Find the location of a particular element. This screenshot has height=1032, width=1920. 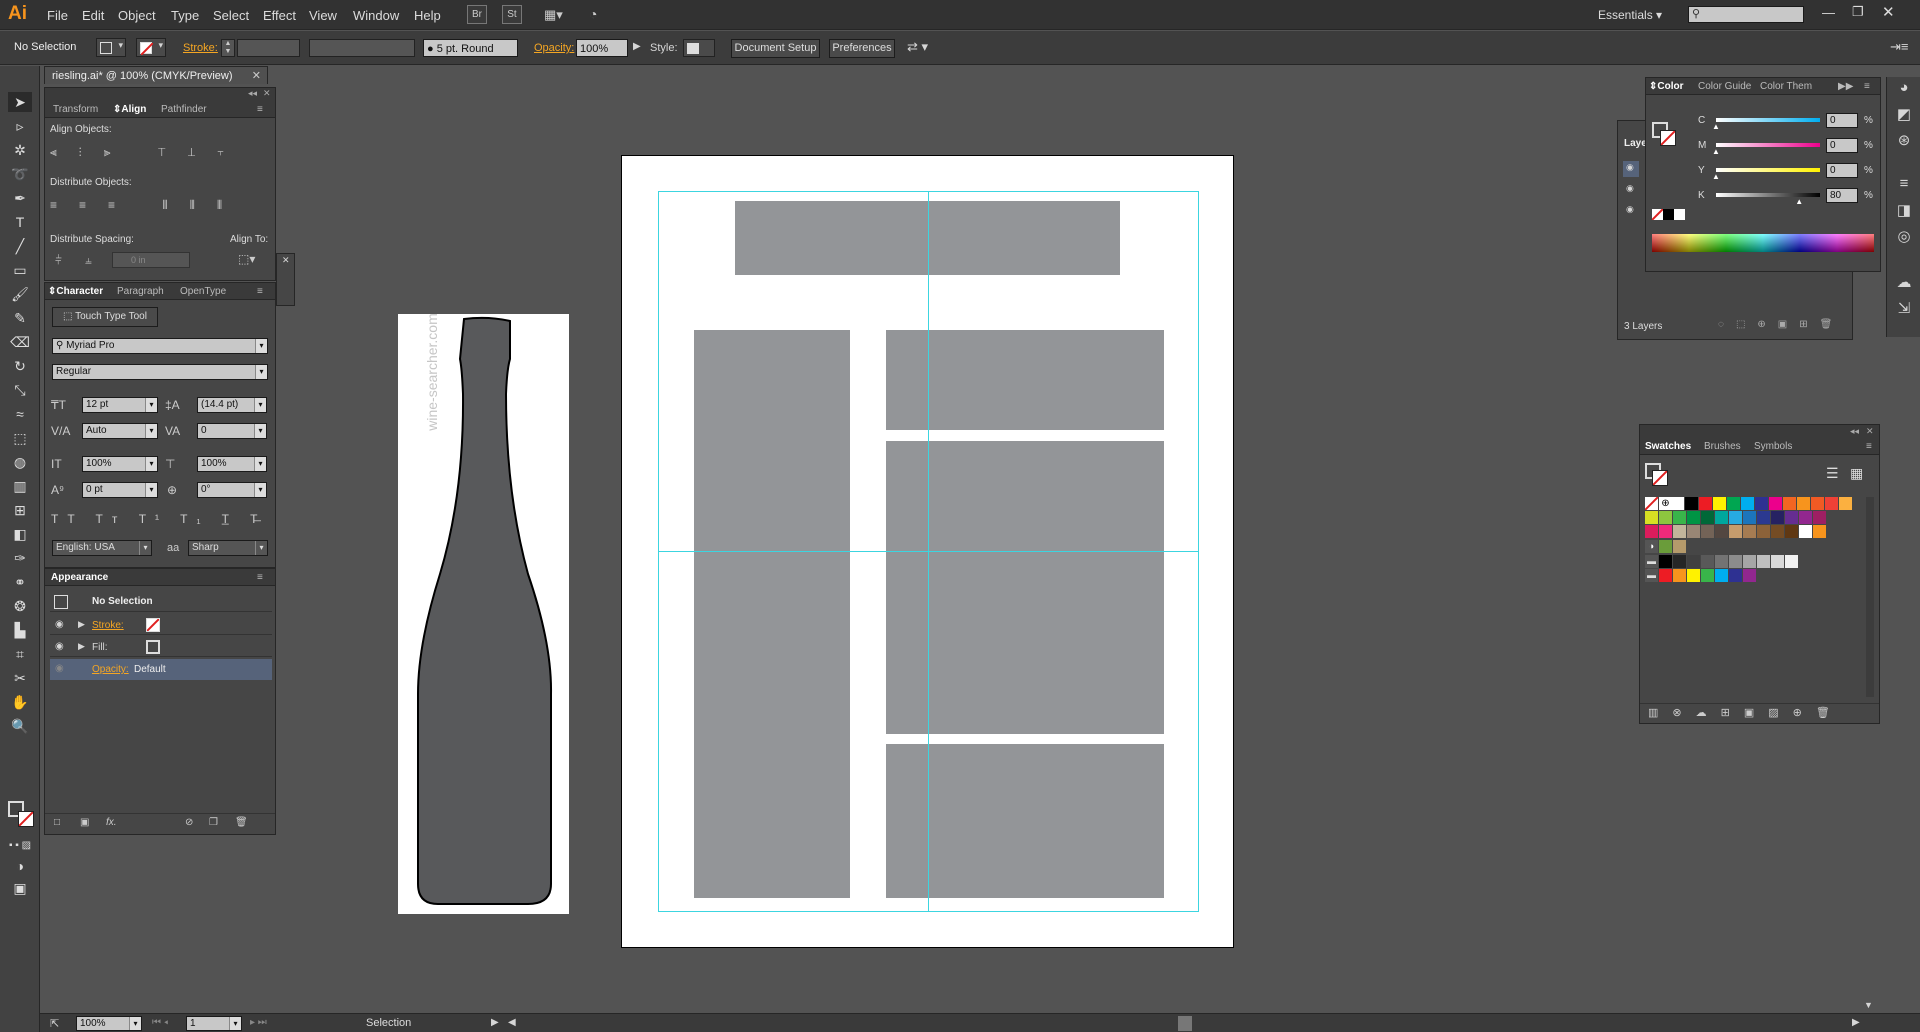

eyedropper-tool-icon: ✑ is located at coordinates (20, 558).